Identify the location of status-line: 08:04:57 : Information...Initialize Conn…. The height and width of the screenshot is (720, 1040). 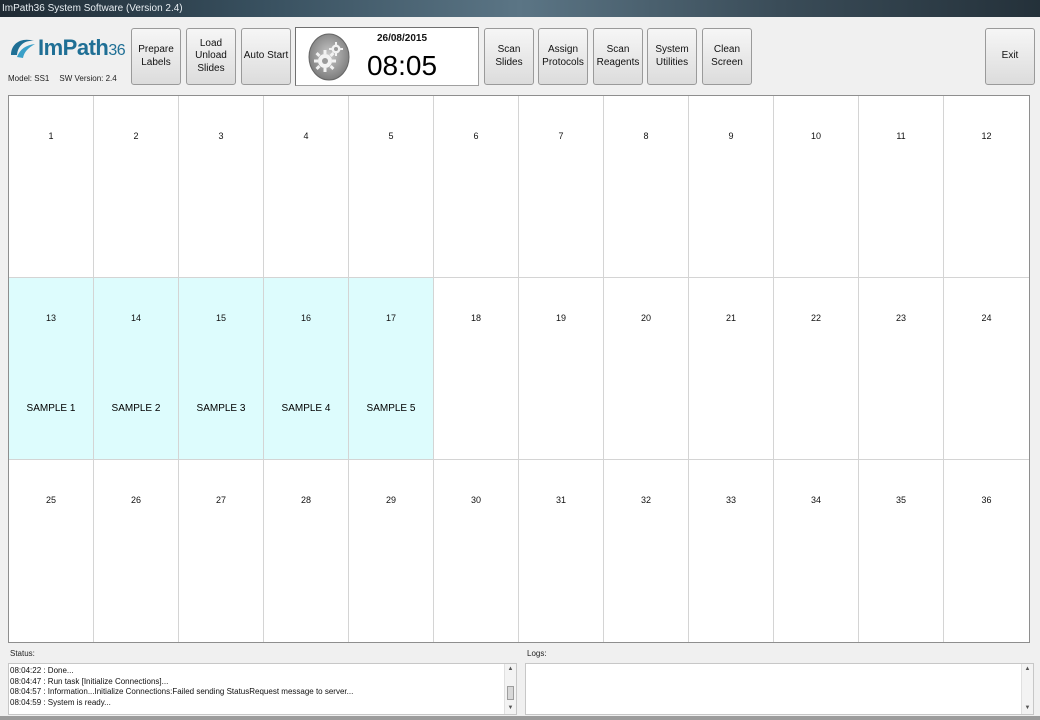
(182, 691).